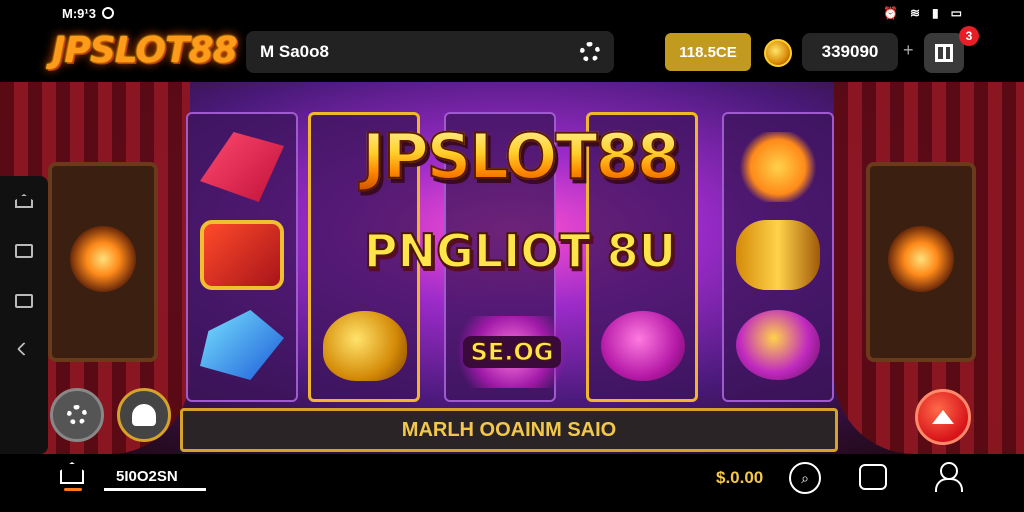 The height and width of the screenshot is (512, 1024). I want to click on bottom-label: 5I0O2SN, so click(147, 476).